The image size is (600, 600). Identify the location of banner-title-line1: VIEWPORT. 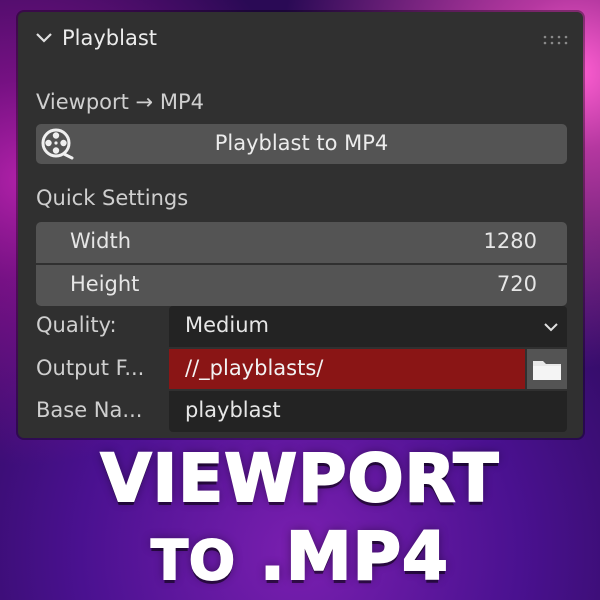
(300, 478).